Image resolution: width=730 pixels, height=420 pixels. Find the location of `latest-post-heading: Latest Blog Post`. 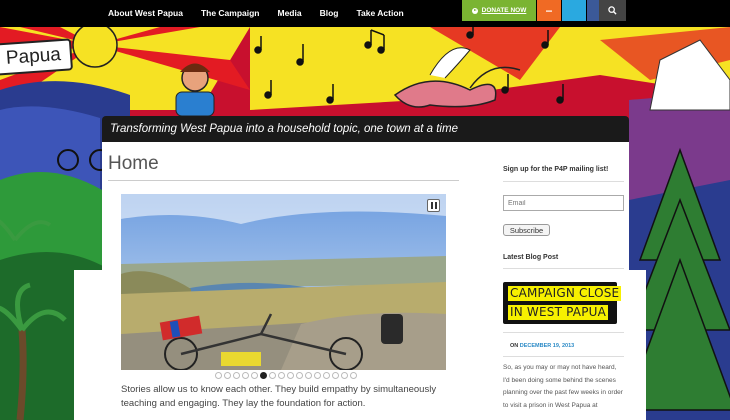

latest-post-heading: Latest Blog Post is located at coordinates (531, 257).